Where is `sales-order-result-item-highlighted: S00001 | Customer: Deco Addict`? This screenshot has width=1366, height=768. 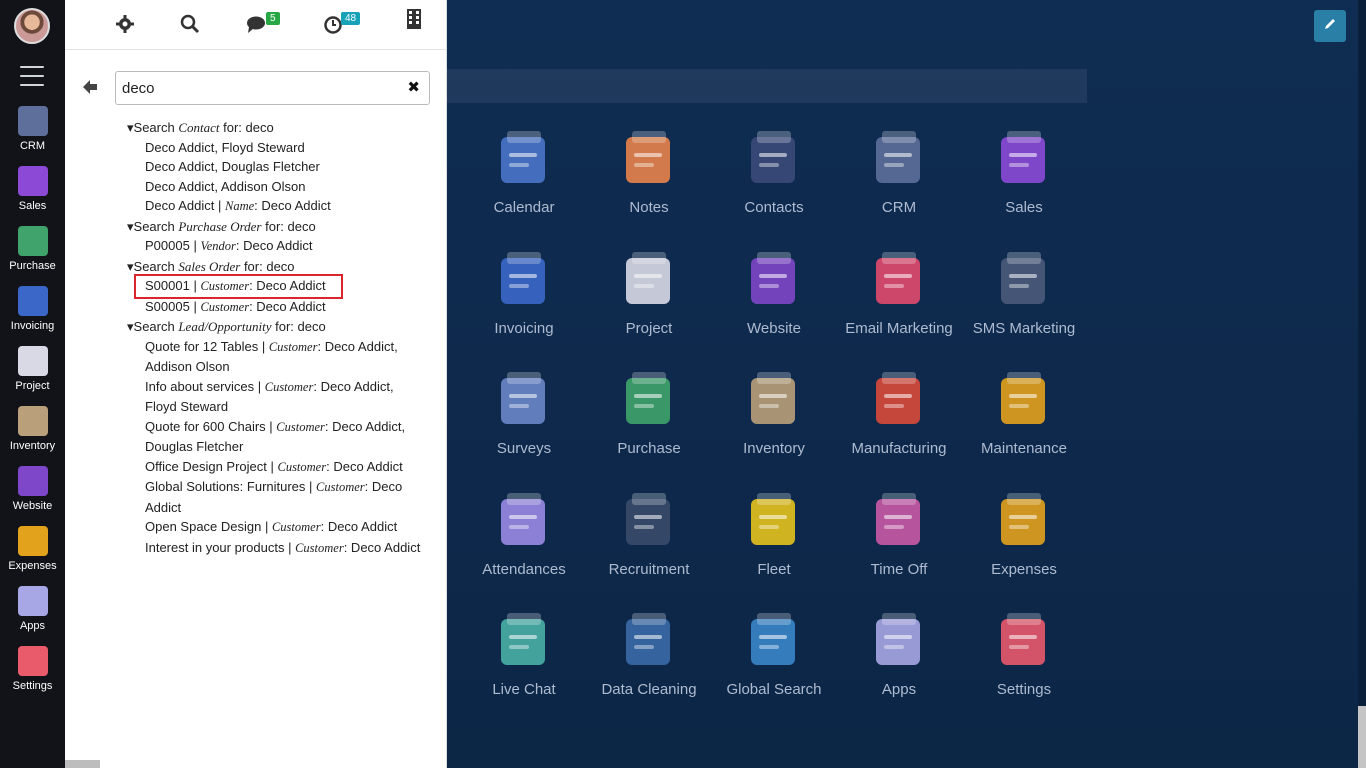
sales-order-result-item-highlighted: S00001 | Customer: Deco Addict is located at coordinates (277, 286).